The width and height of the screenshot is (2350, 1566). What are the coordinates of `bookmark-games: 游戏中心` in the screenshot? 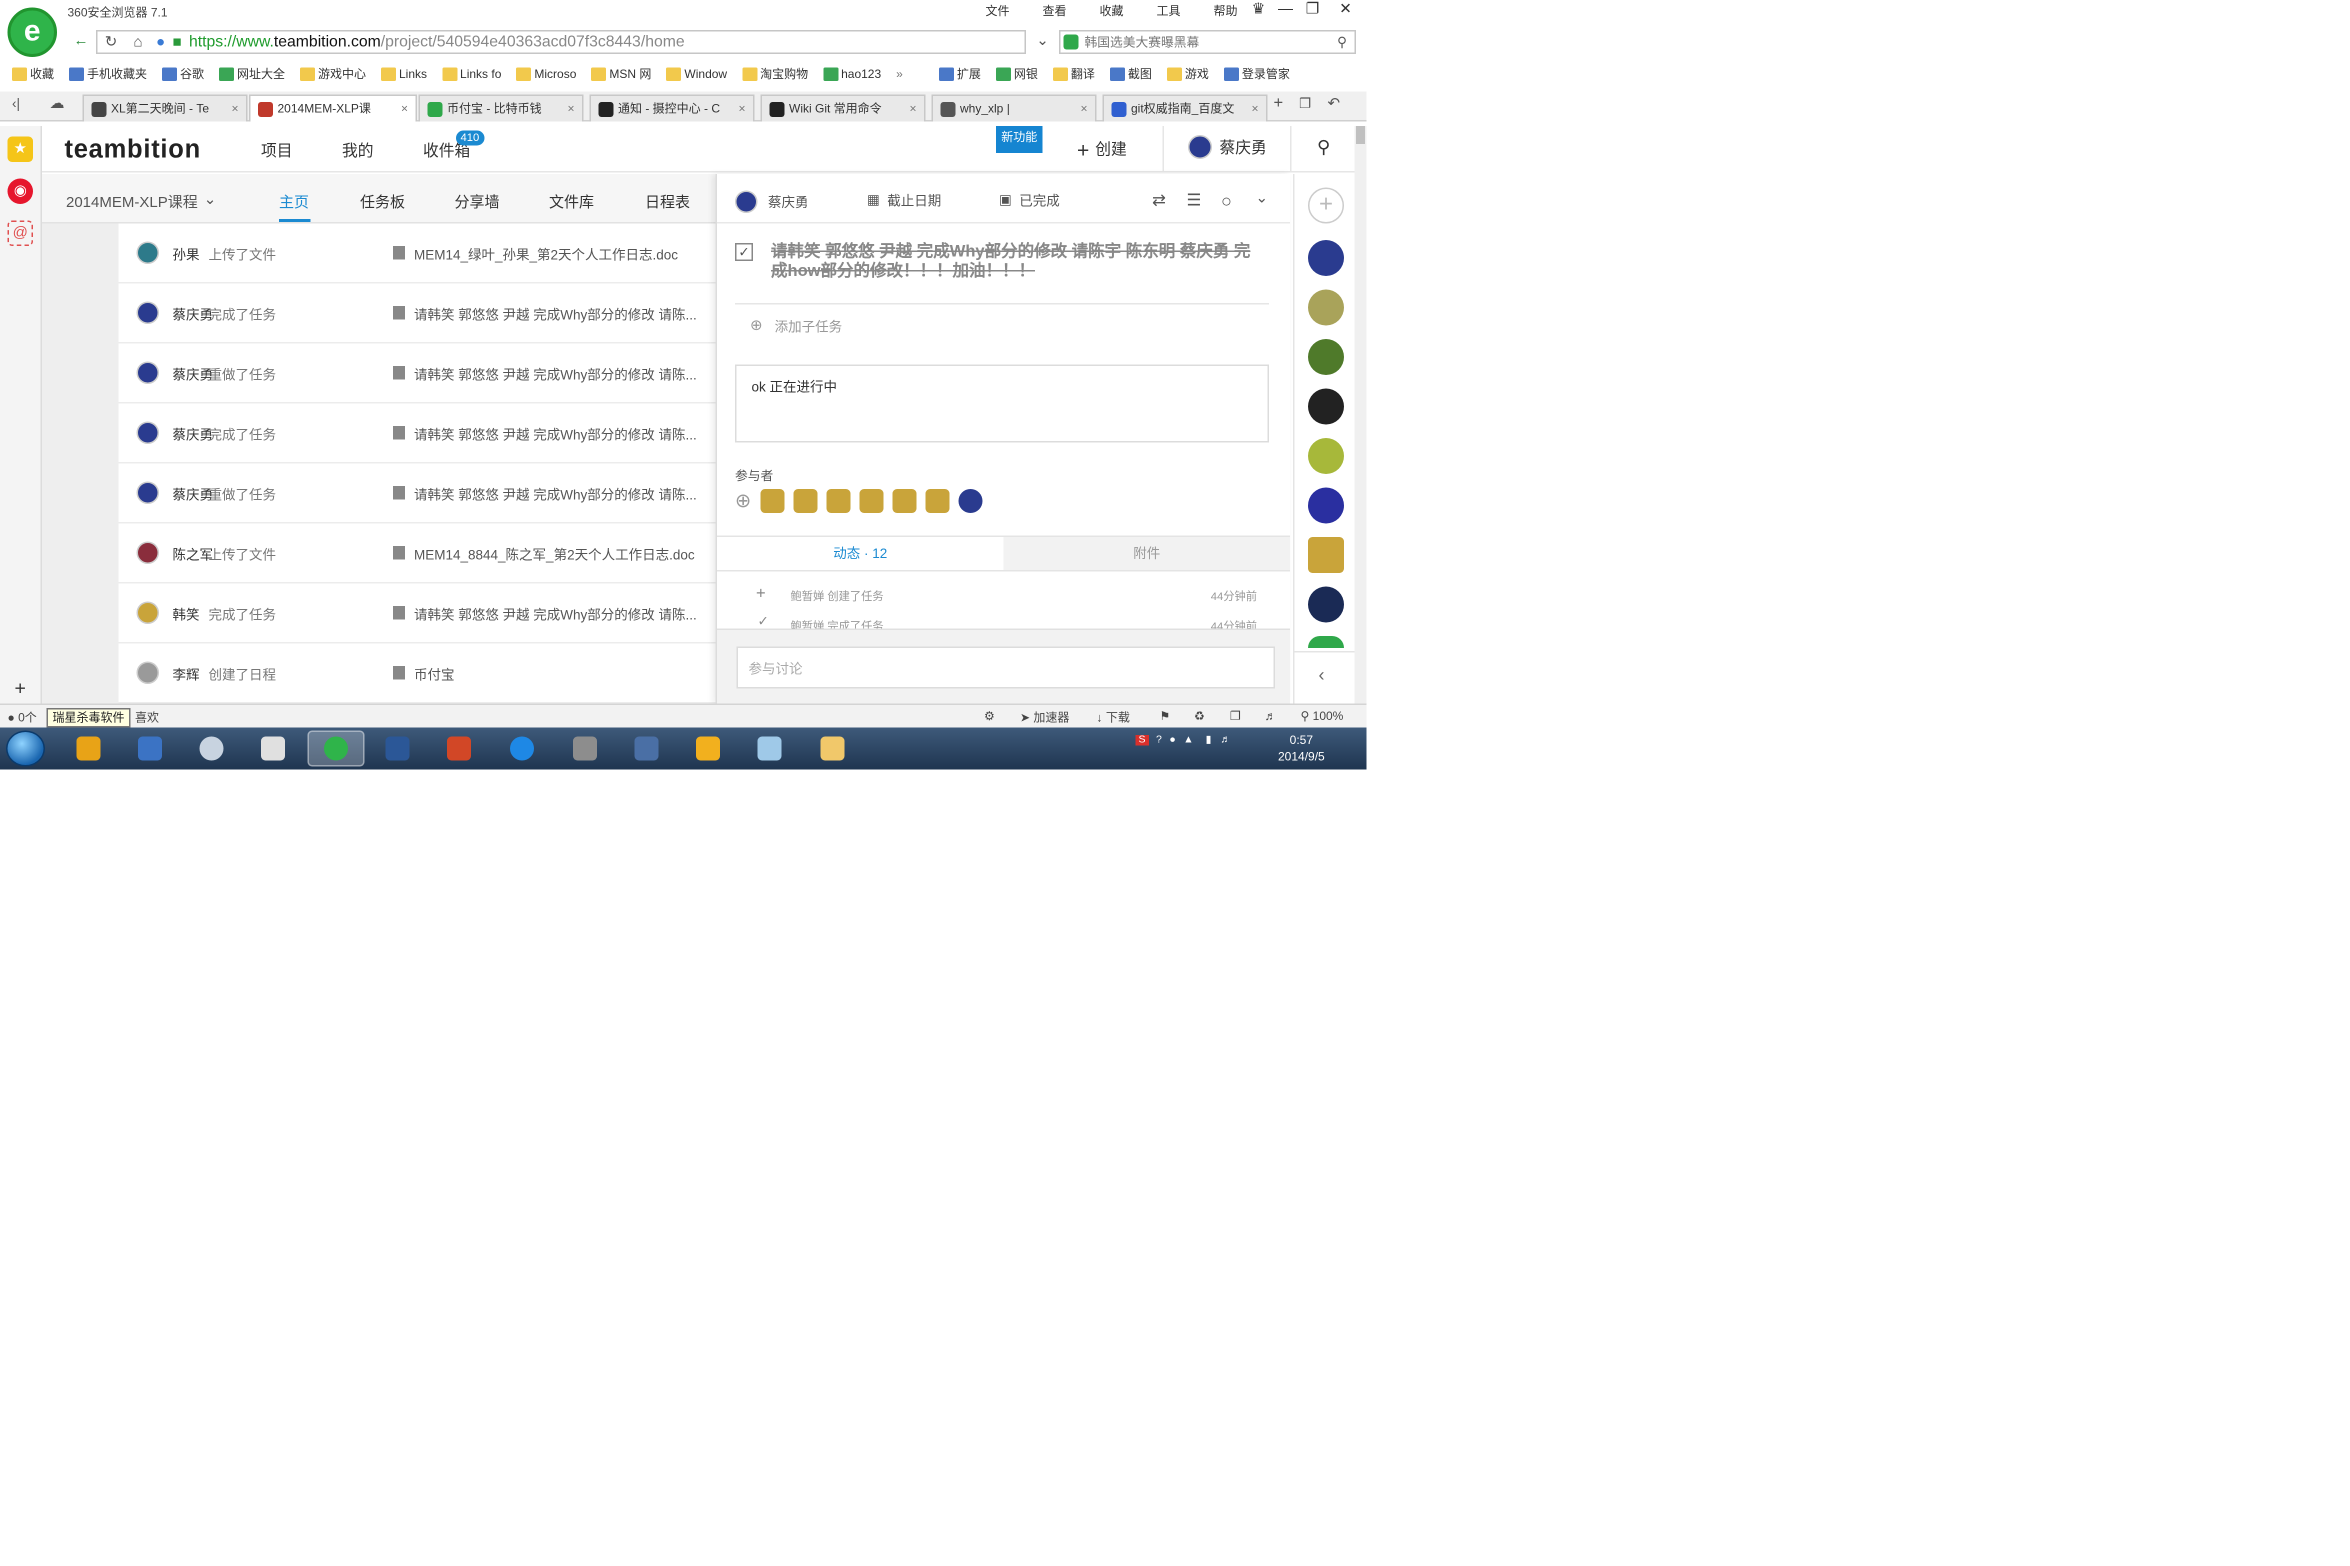 It's located at (333, 74).